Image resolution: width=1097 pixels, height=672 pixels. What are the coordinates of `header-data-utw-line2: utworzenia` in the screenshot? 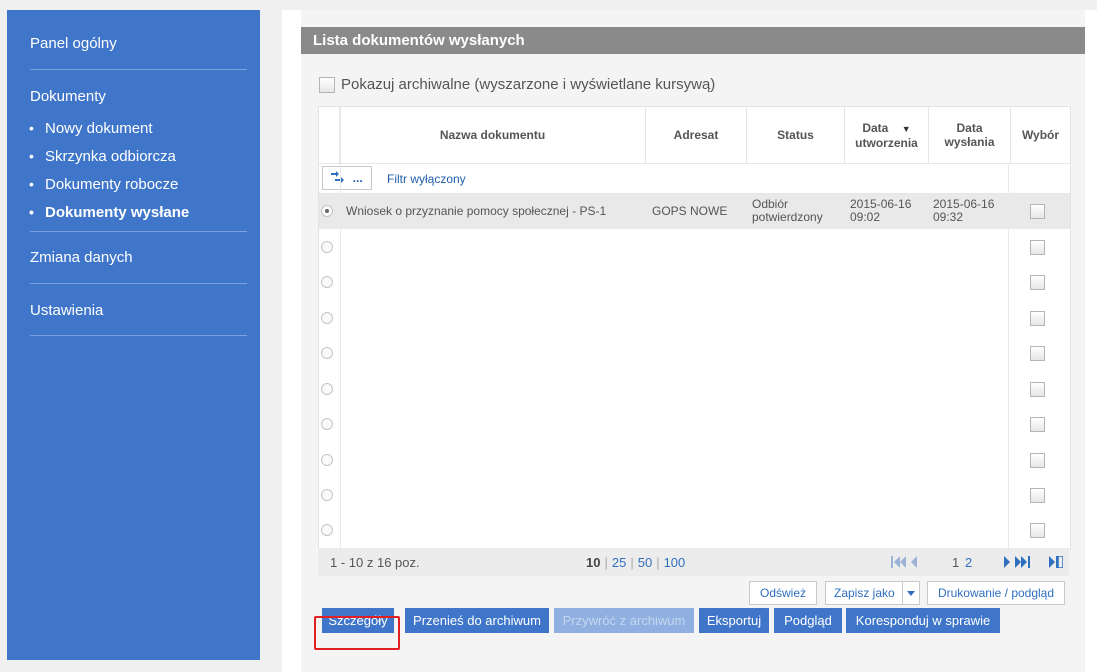 It's located at (886, 142).